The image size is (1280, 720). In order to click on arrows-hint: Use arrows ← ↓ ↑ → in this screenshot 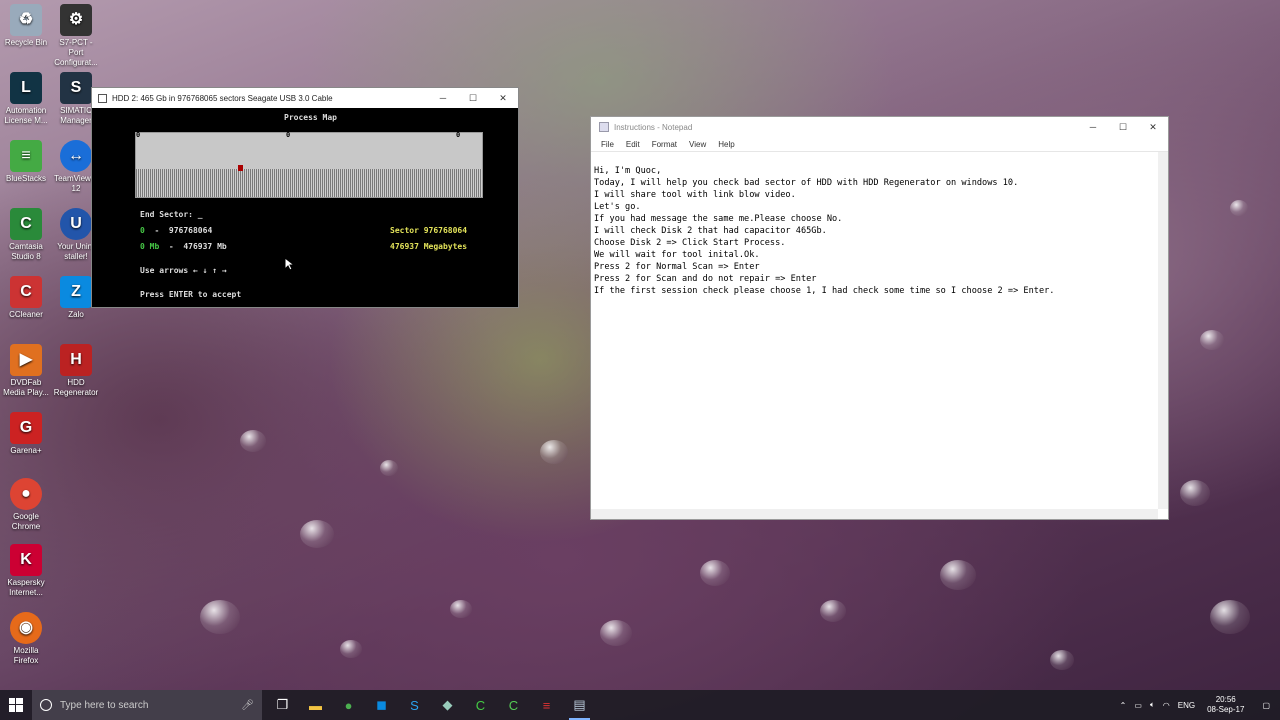, I will do `click(183, 270)`.